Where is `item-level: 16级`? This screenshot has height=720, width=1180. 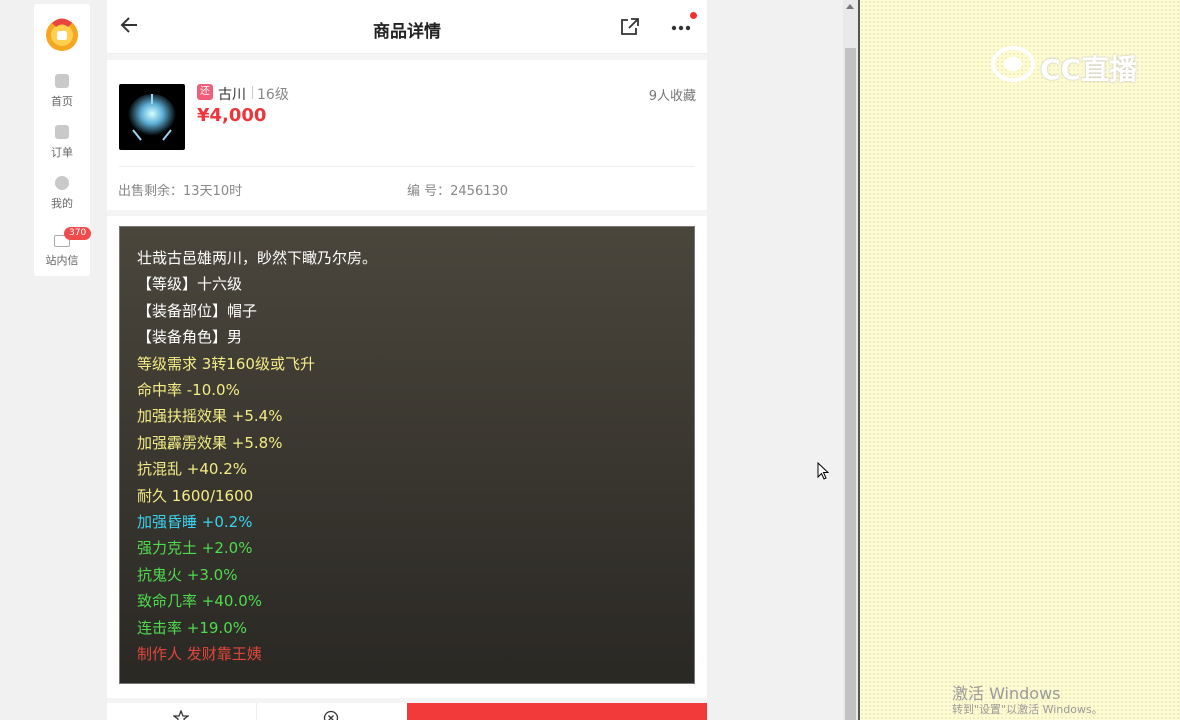 item-level: 16级 is located at coordinates (273, 95).